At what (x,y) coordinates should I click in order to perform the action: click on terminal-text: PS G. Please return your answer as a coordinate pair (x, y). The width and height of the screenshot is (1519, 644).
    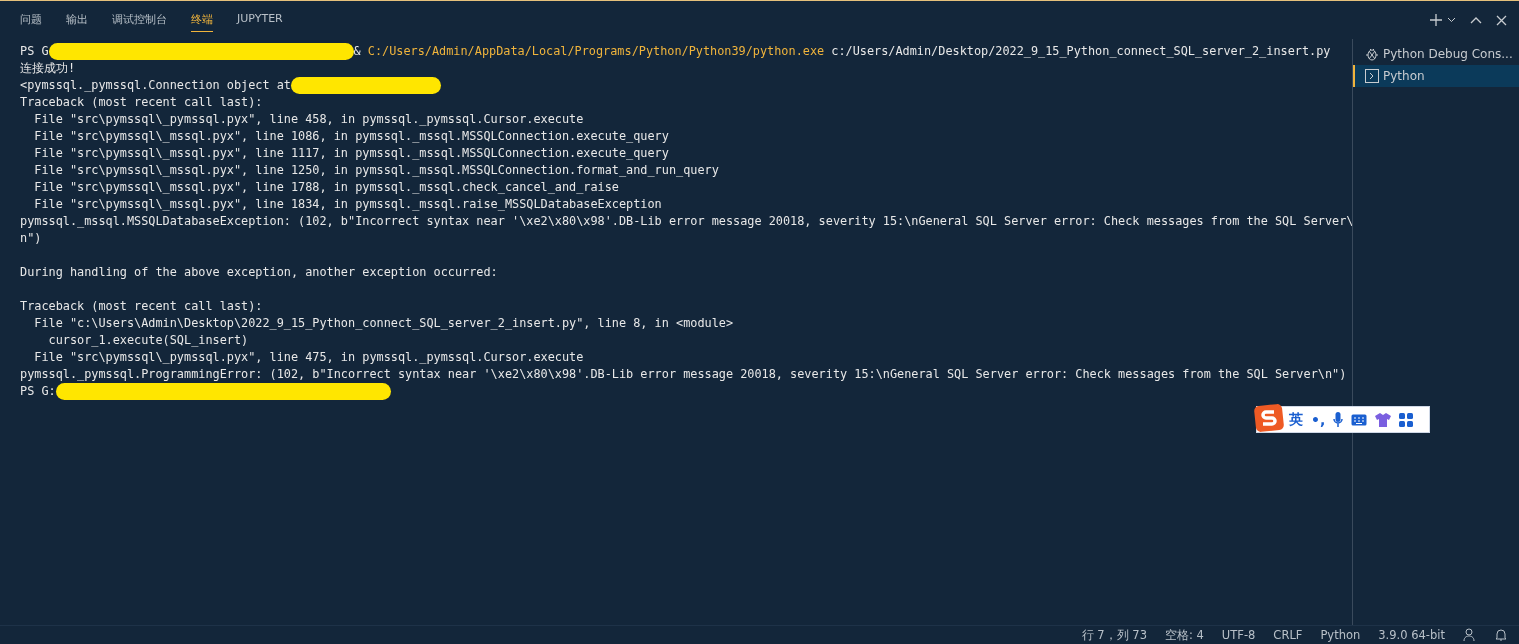
    Looking at the image, I should click on (34, 51).